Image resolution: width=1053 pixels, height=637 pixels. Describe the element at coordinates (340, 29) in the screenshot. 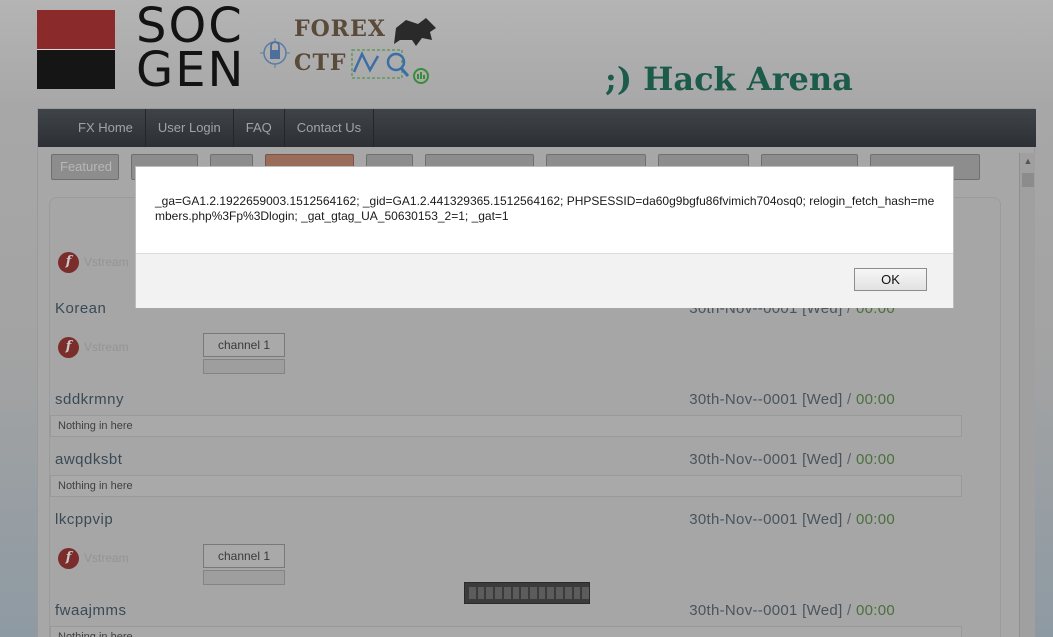

I see `forex-text: FOREX` at that location.